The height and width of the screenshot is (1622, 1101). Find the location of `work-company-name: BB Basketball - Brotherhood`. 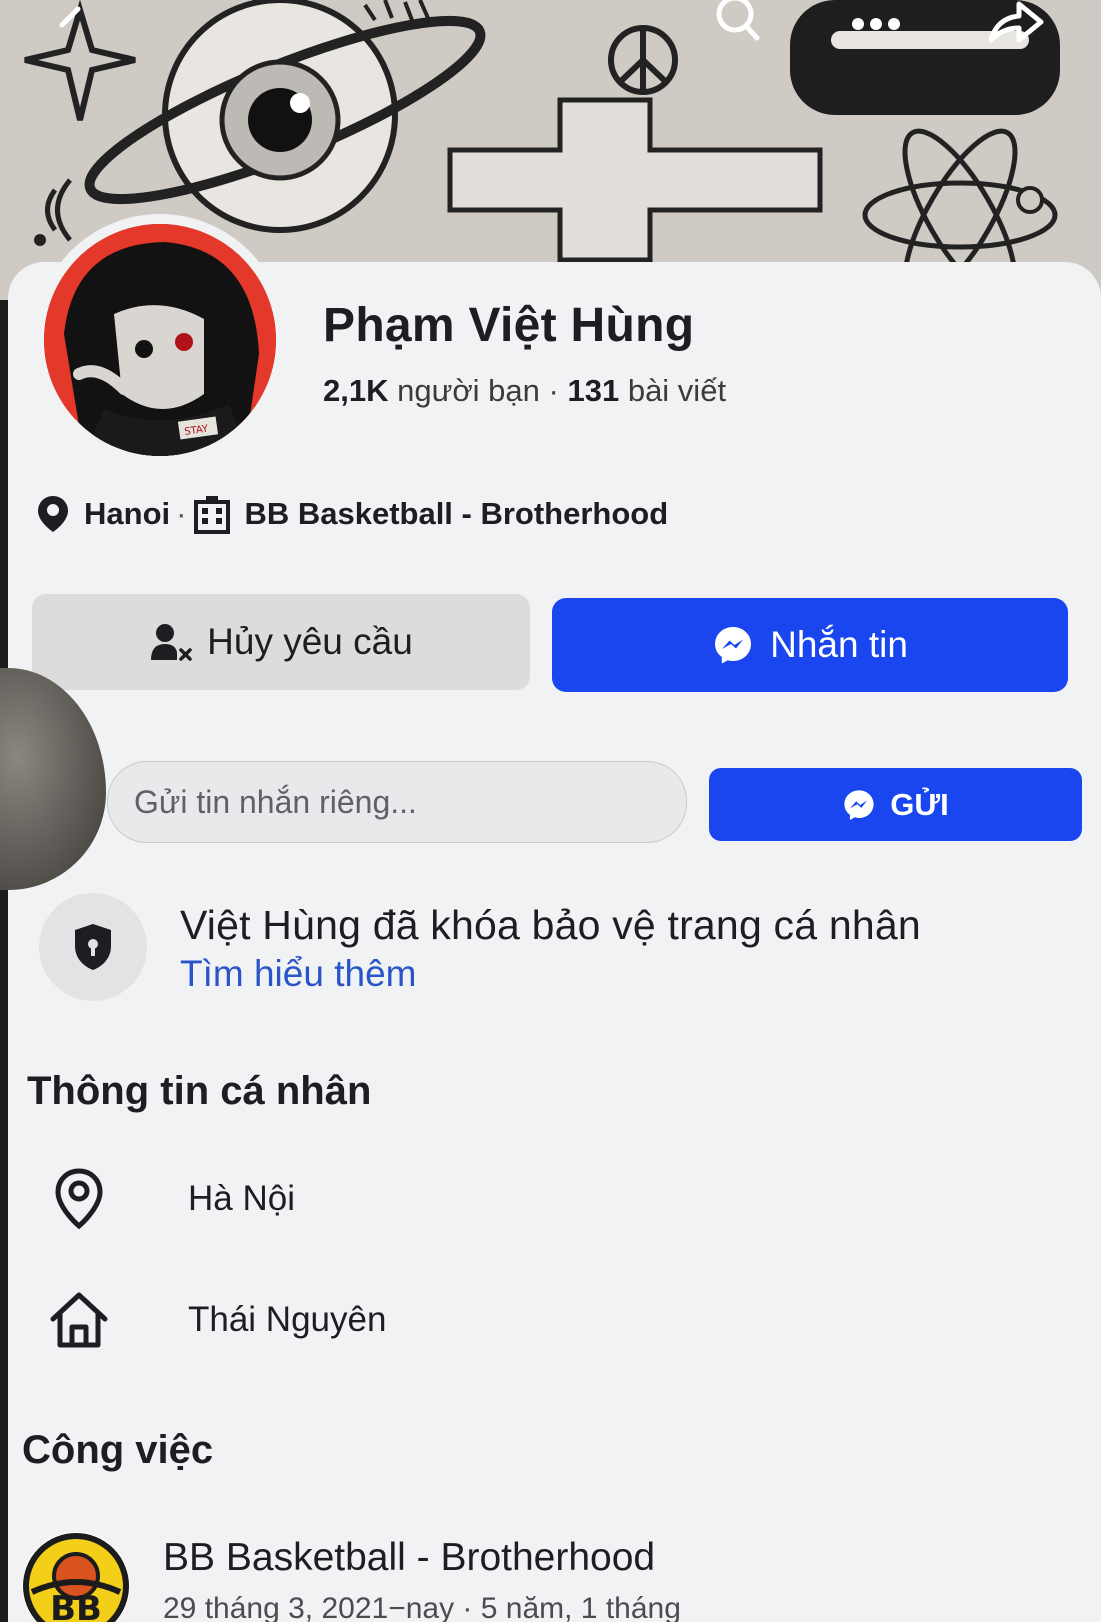

work-company-name: BB Basketball - Brotherhood is located at coordinates (409, 1558).